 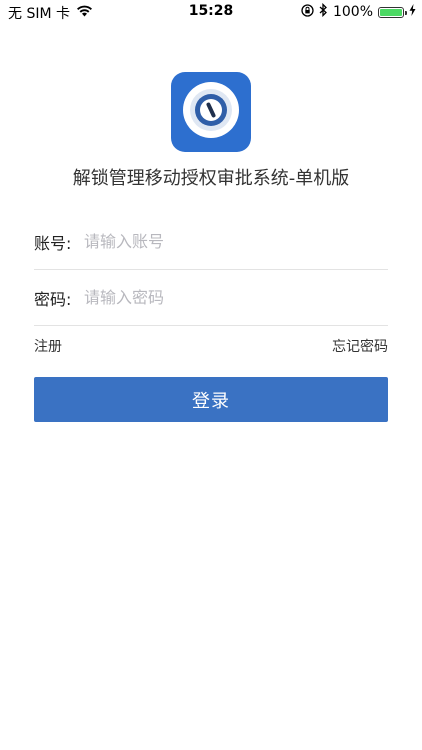 I want to click on app-logo, so click(x=211, y=112).